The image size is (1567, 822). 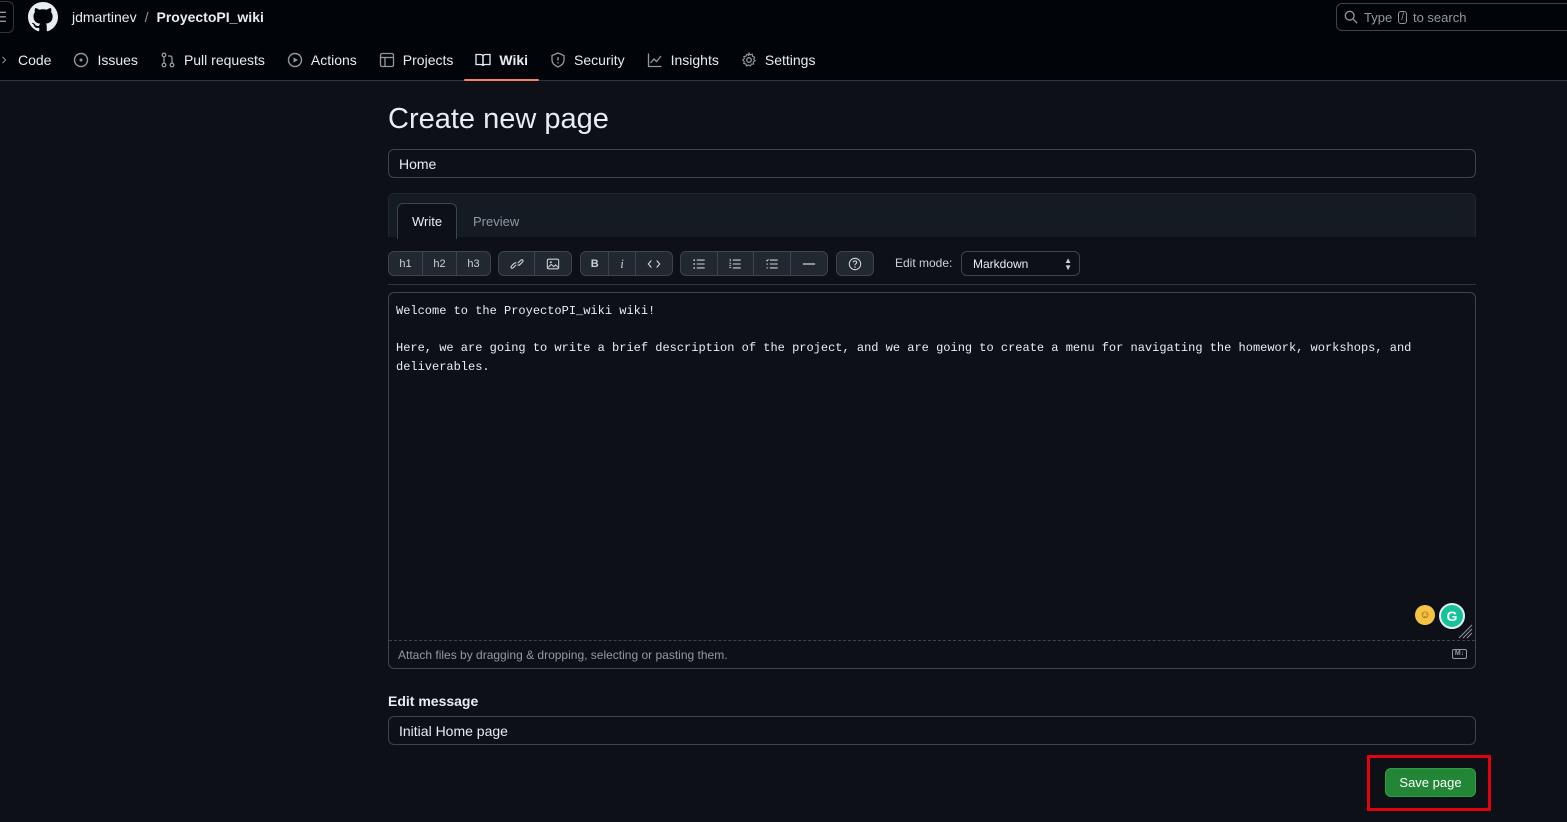 I want to click on code-icon, so click(x=4, y=60).